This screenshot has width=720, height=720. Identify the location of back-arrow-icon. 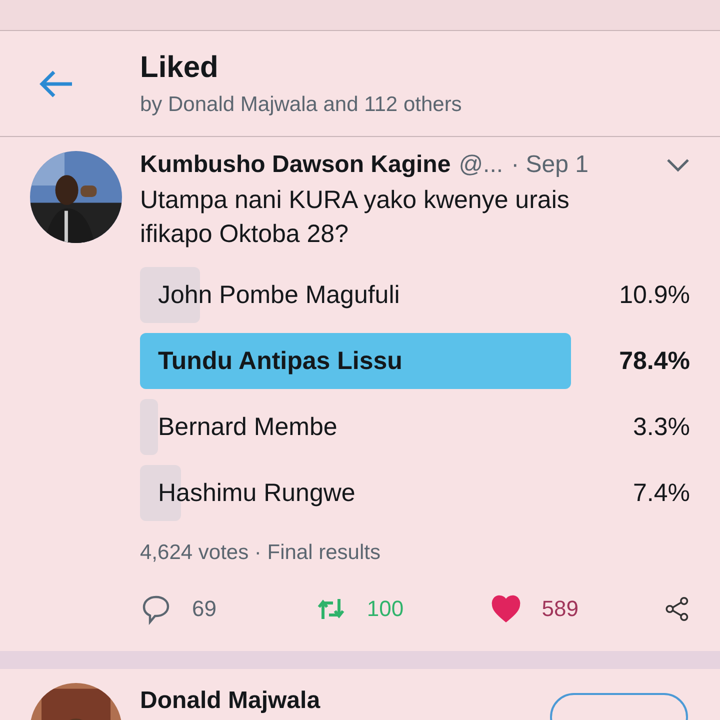
(56, 83).